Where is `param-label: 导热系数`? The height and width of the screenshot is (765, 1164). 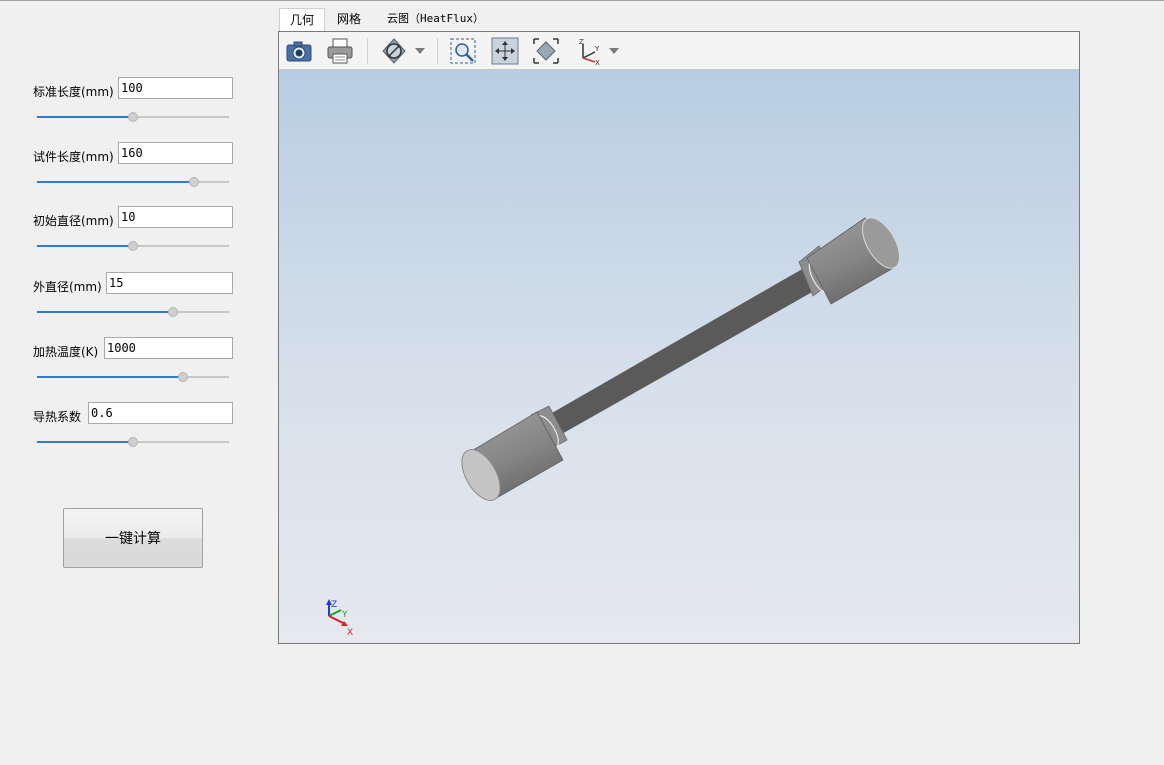
param-label: 导热系数 is located at coordinates (57, 417).